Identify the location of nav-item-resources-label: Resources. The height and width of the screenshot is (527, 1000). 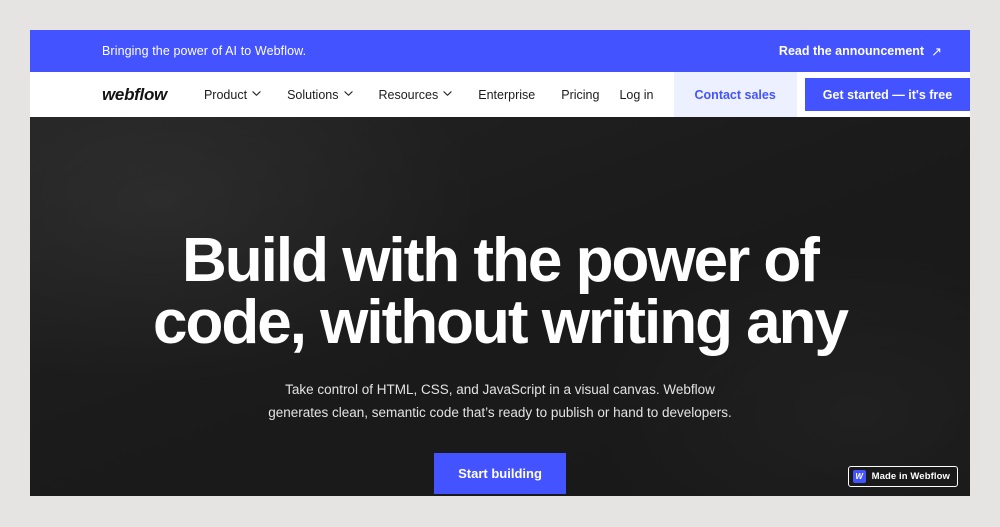
(408, 94).